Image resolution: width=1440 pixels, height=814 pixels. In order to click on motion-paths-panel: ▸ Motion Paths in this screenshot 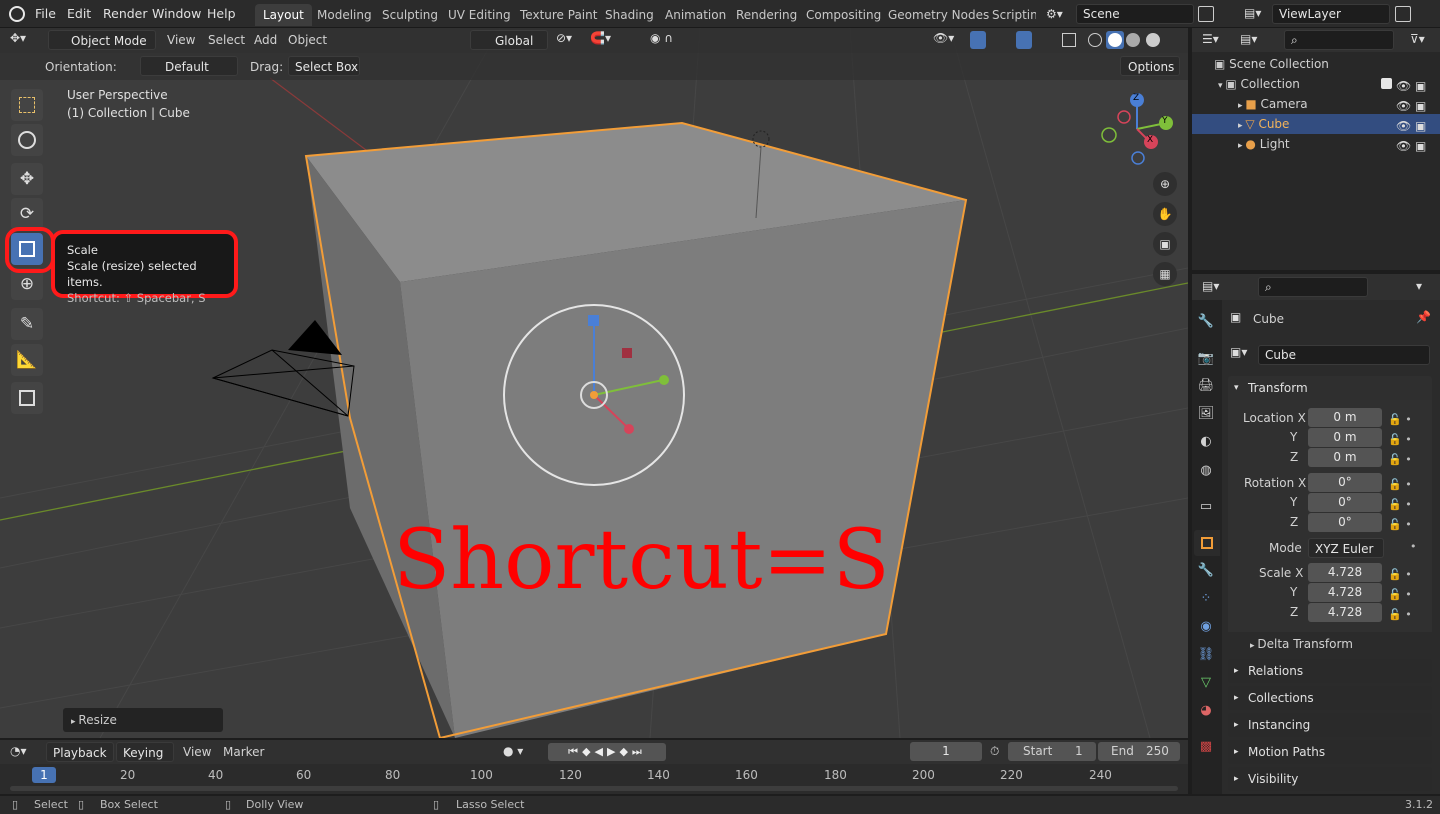, I will do `click(1330, 752)`.